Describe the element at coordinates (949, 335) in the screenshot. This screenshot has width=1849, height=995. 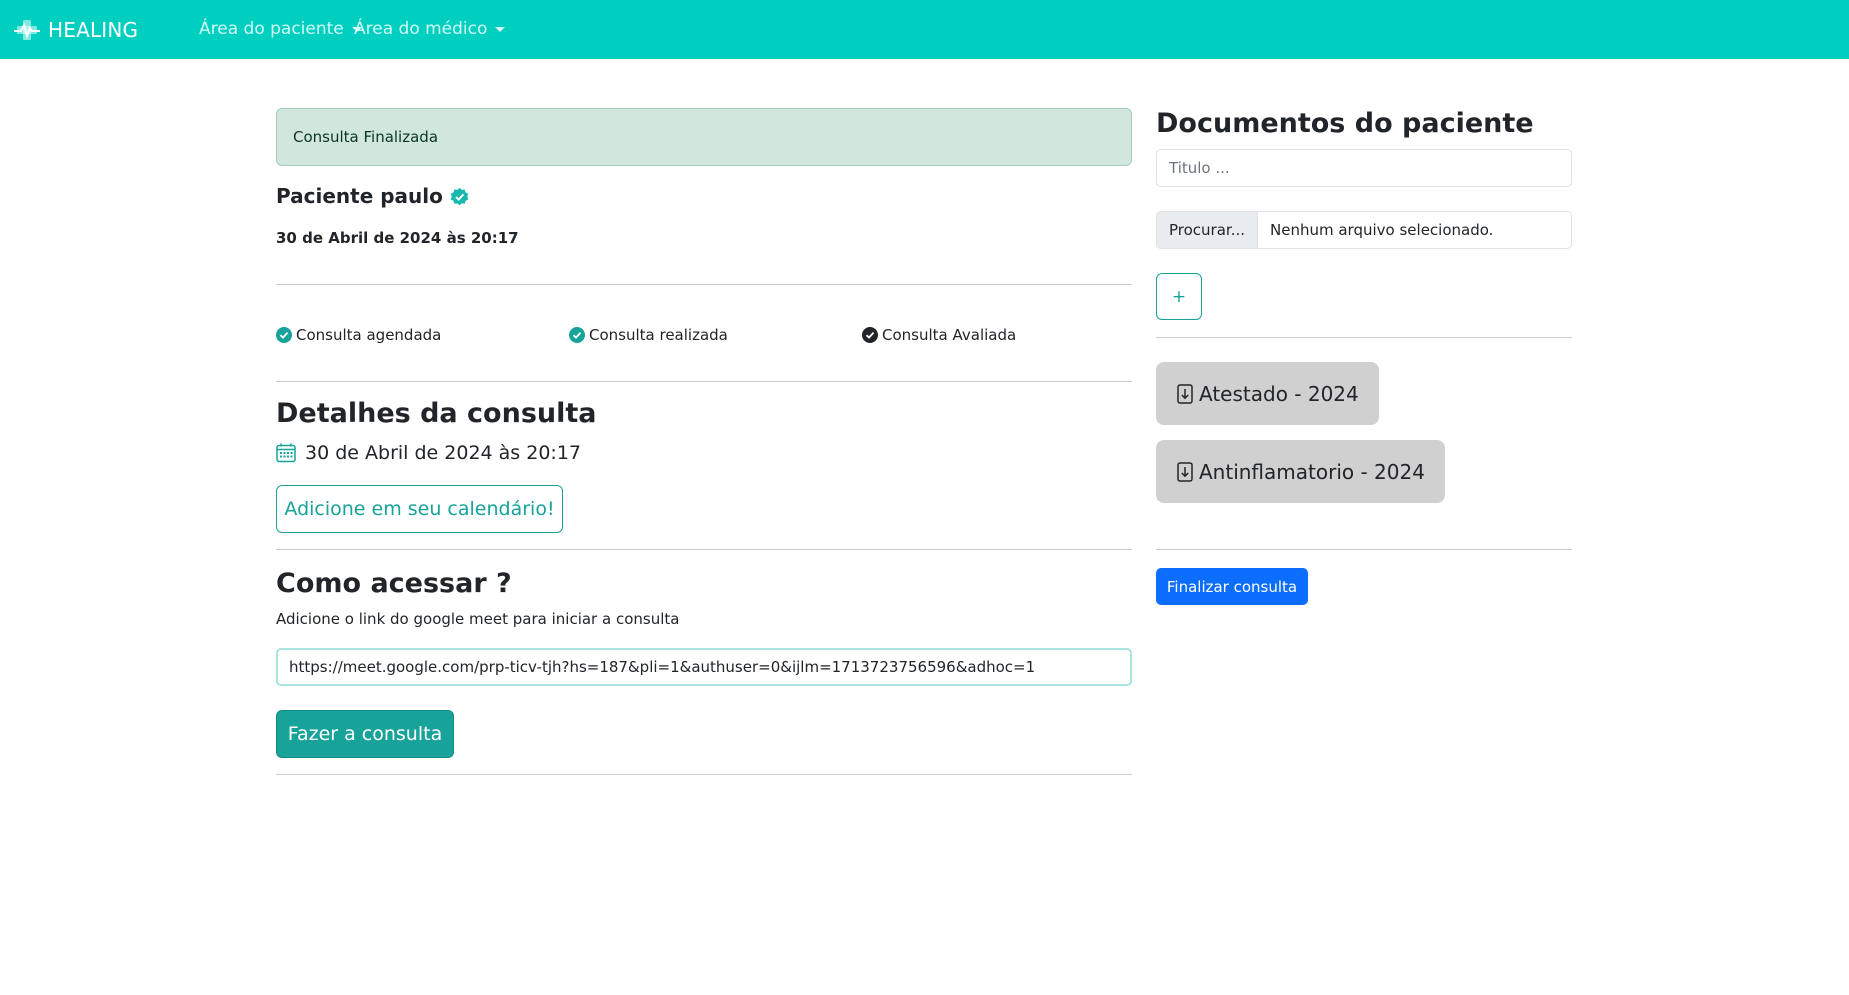
I see `step-label: Consulta Avaliada` at that location.